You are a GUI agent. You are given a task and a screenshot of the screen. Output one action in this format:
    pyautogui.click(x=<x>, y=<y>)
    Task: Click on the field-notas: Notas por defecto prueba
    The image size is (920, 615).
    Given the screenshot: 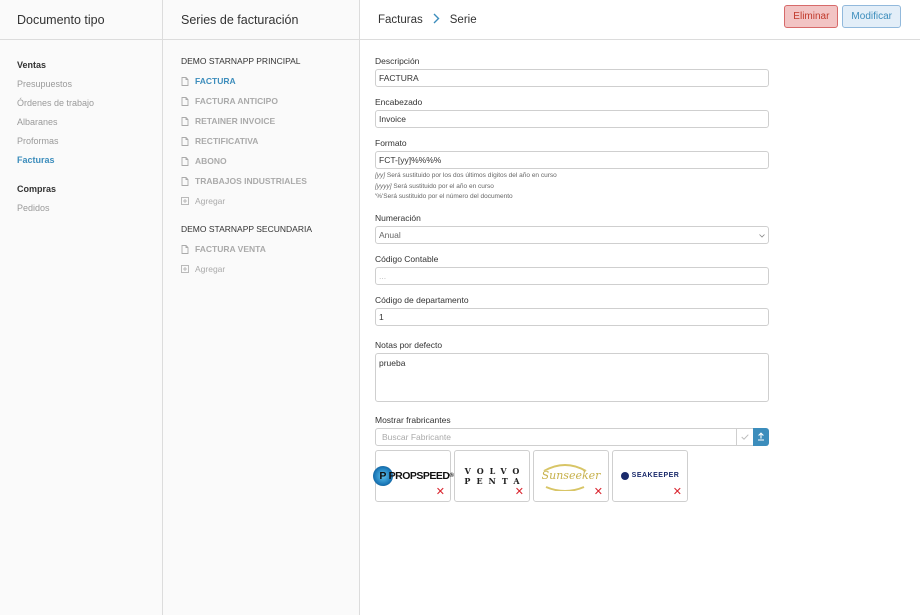 What is the action you would take?
    pyautogui.click(x=572, y=371)
    